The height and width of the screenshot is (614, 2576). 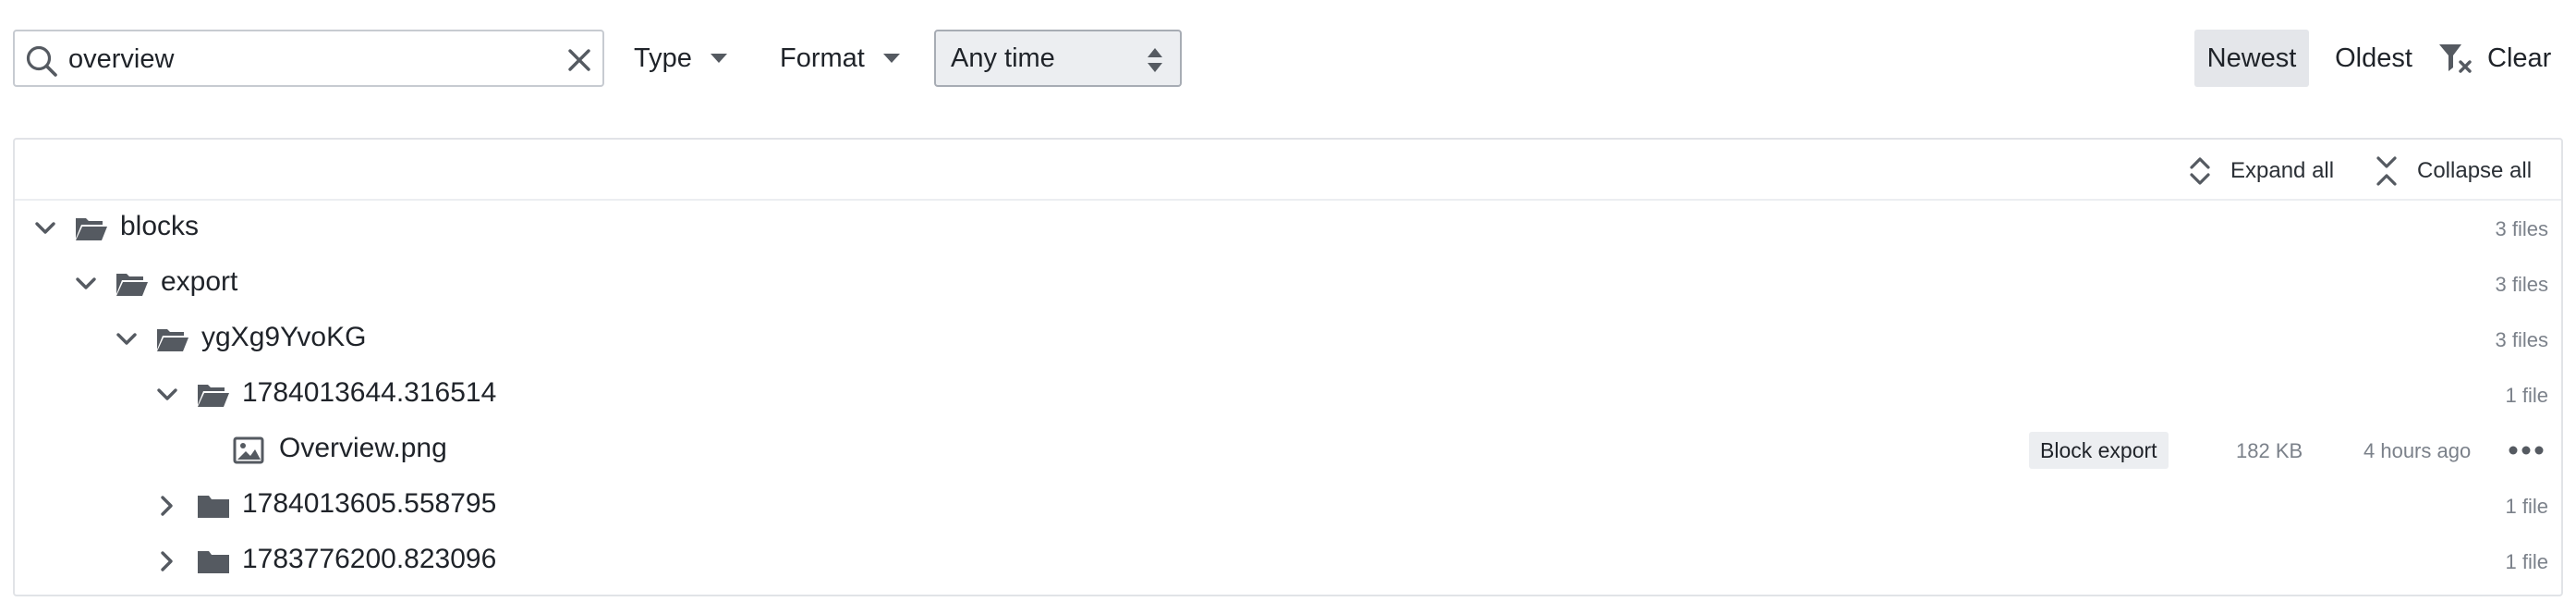 I want to click on folder-name: 1784013605.558795, so click(x=369, y=503).